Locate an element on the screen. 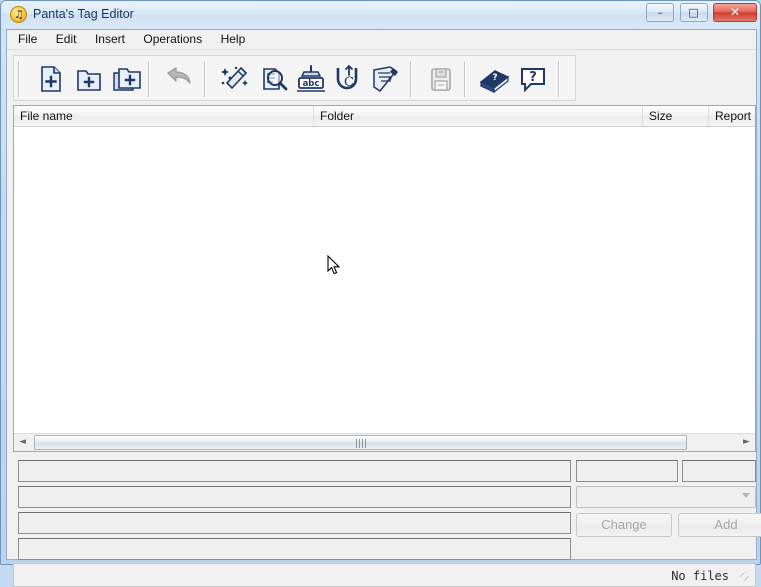 The width and height of the screenshot is (761, 587). add-file-button is located at coordinates (51, 79).